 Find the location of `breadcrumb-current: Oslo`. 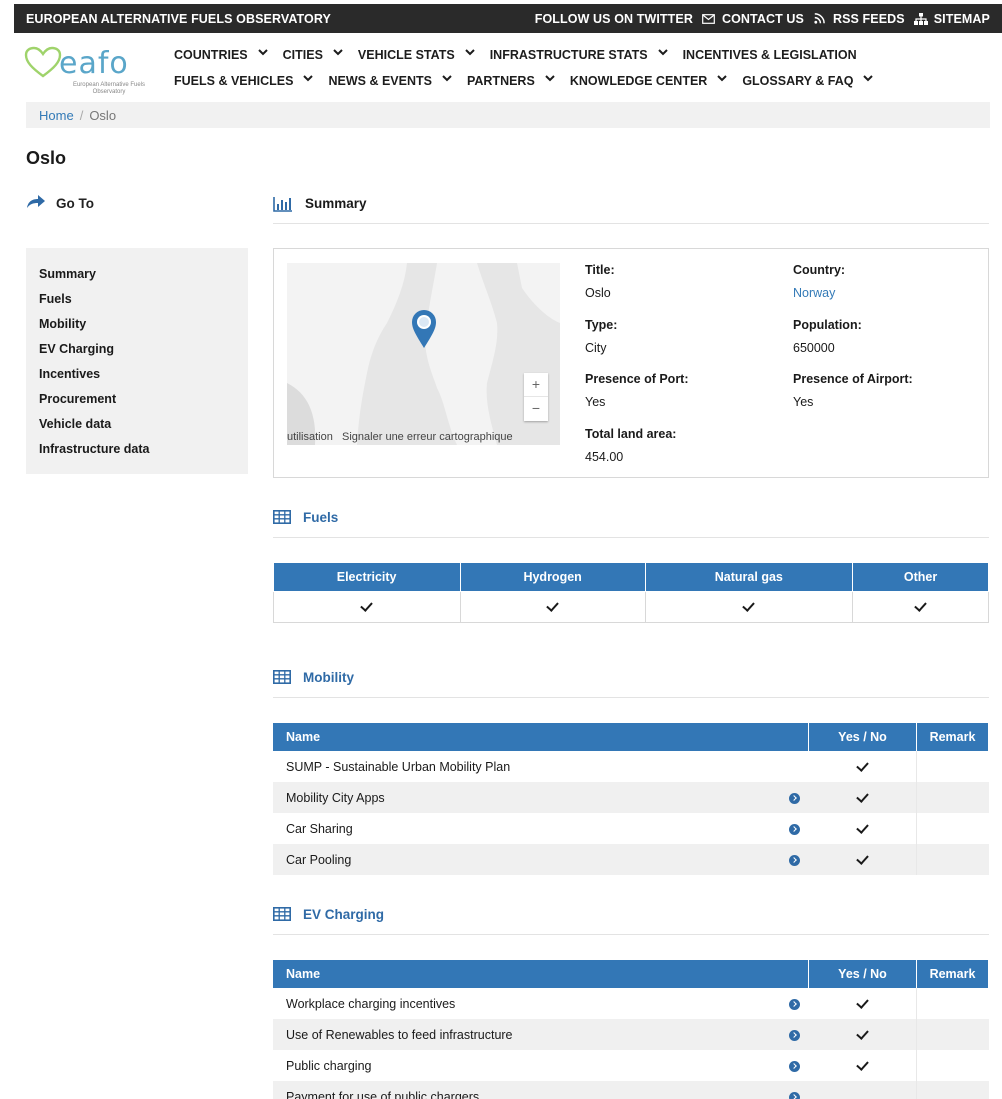

breadcrumb-current: Oslo is located at coordinates (103, 115).